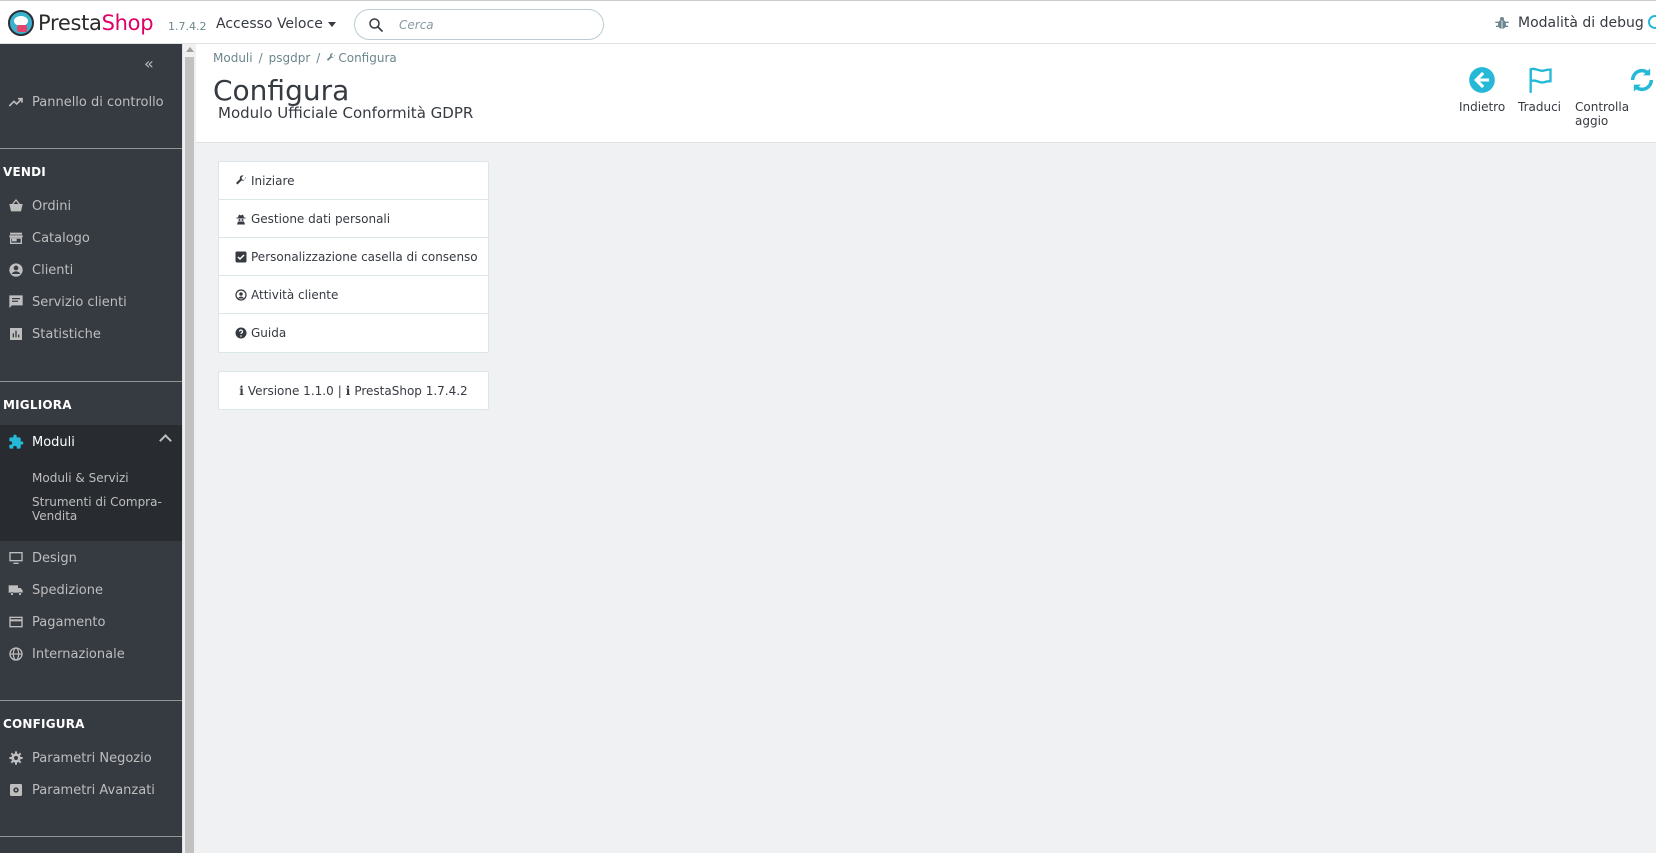 This screenshot has height=853, width=1656. Describe the element at coordinates (91, 270) in the screenshot. I see `sidebar-item-customers: Clienti` at that location.